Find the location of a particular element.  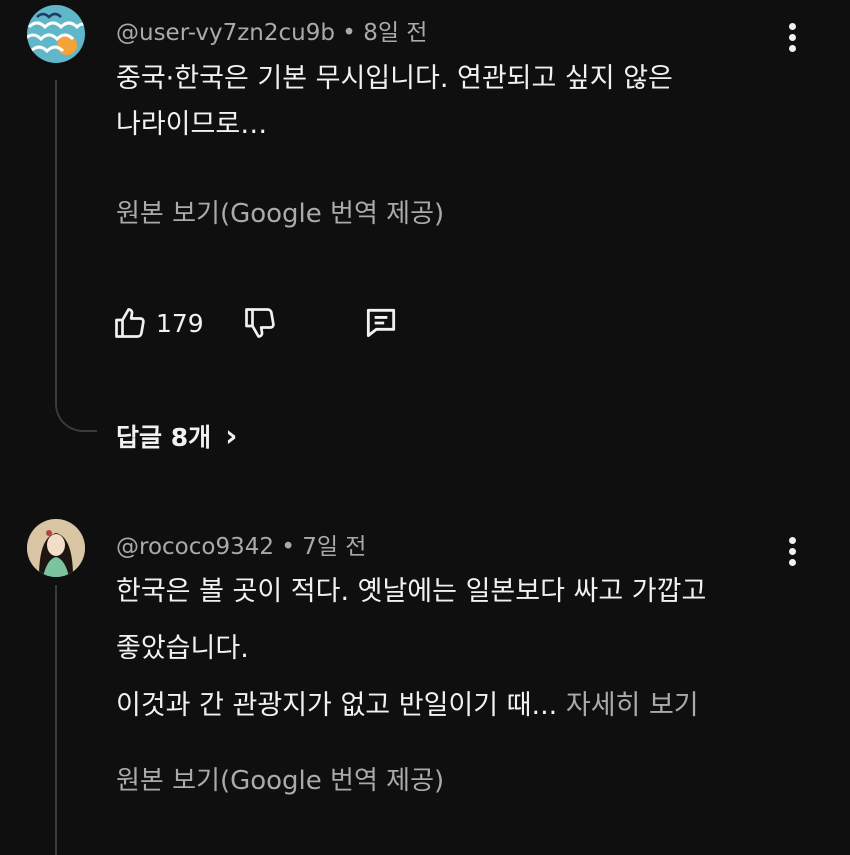

comment-meta: @rococo9342 • 7일 전 is located at coordinates (241, 544).